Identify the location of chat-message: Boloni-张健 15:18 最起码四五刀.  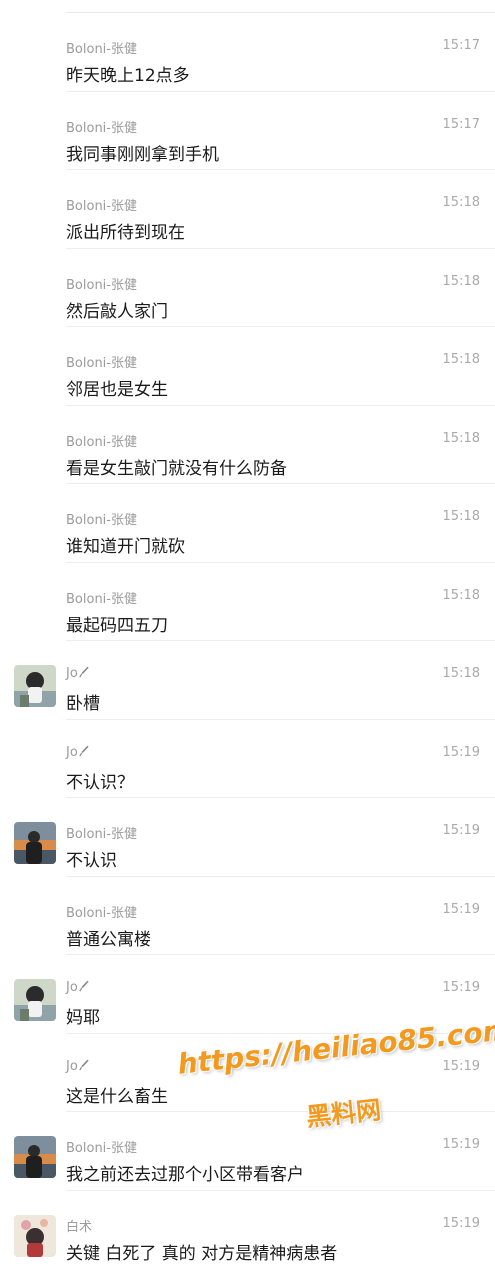
(247, 602).